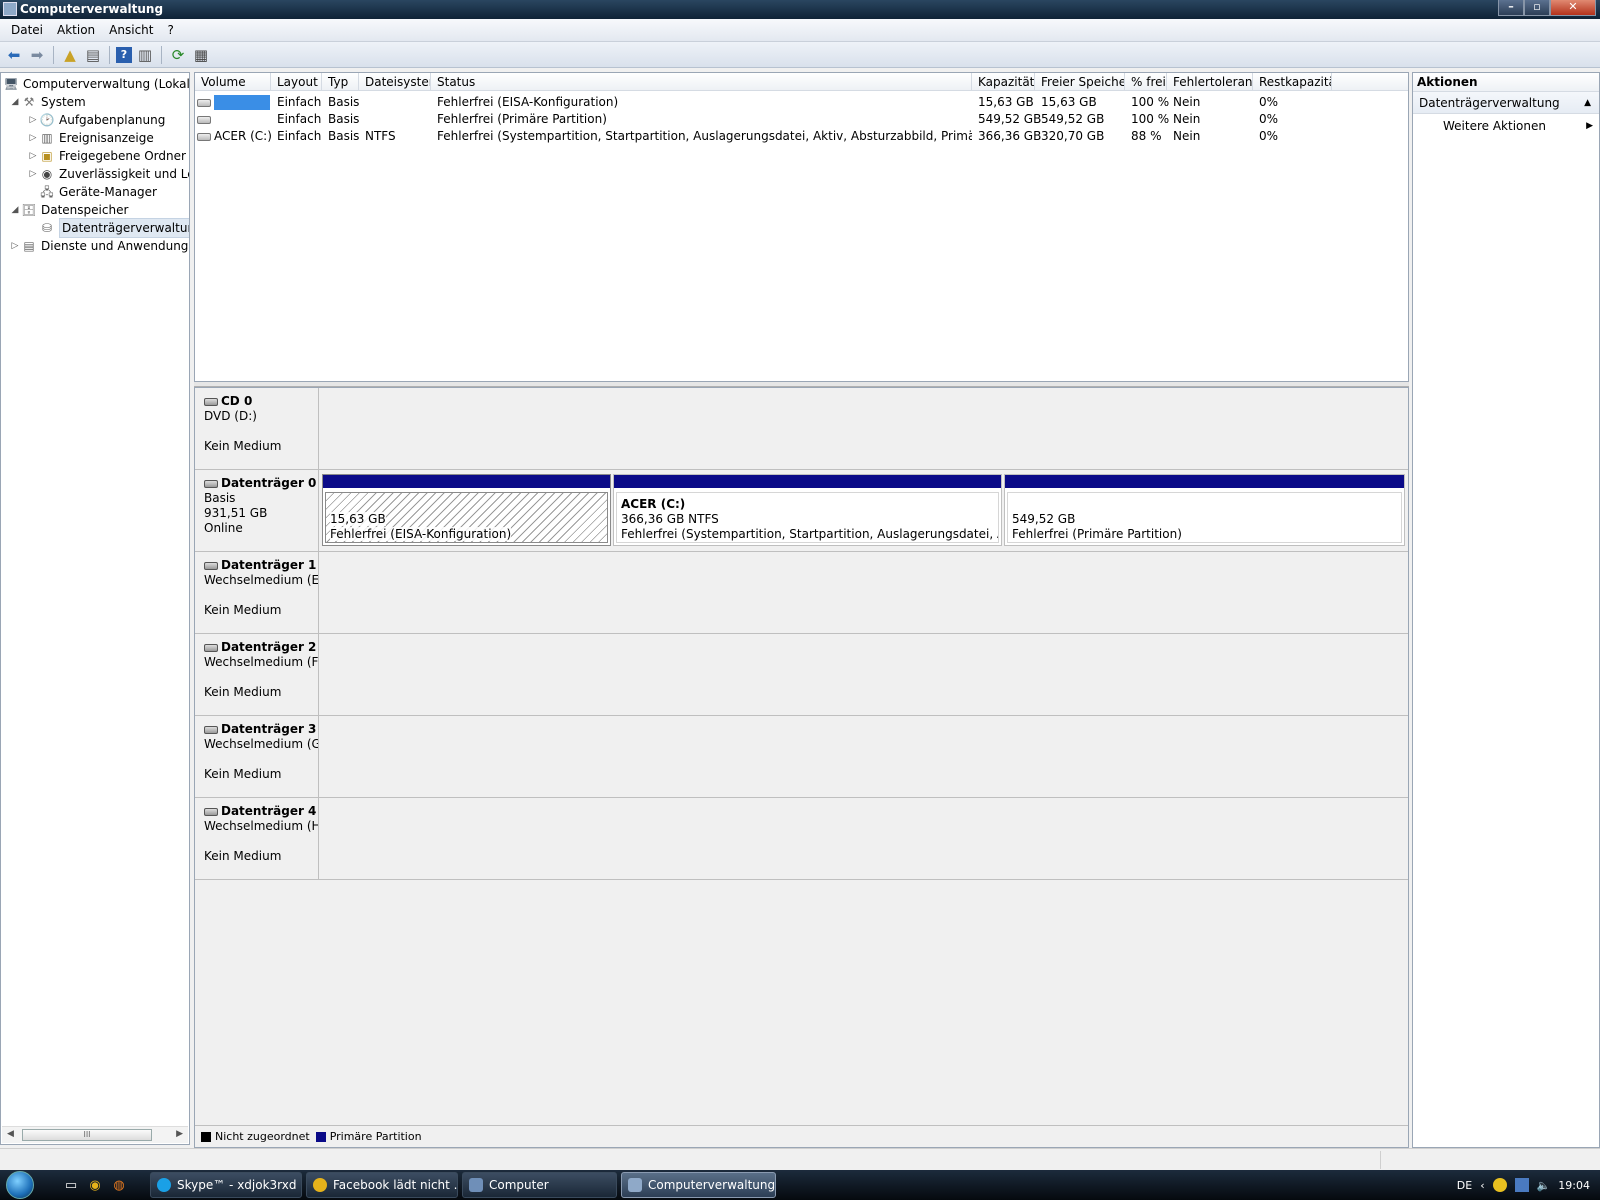 Image resolution: width=1600 pixels, height=1200 pixels. Describe the element at coordinates (170, 30) in the screenshot. I see `menu-help: ?` at that location.